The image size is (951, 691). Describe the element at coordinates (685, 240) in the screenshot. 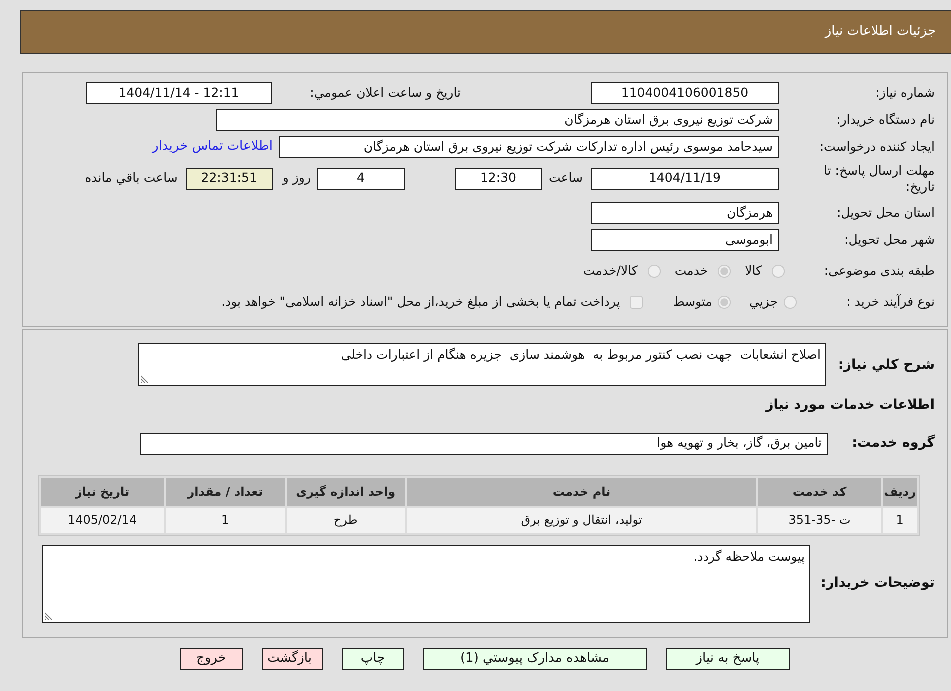

I see `text-field: ابوموسی` at that location.